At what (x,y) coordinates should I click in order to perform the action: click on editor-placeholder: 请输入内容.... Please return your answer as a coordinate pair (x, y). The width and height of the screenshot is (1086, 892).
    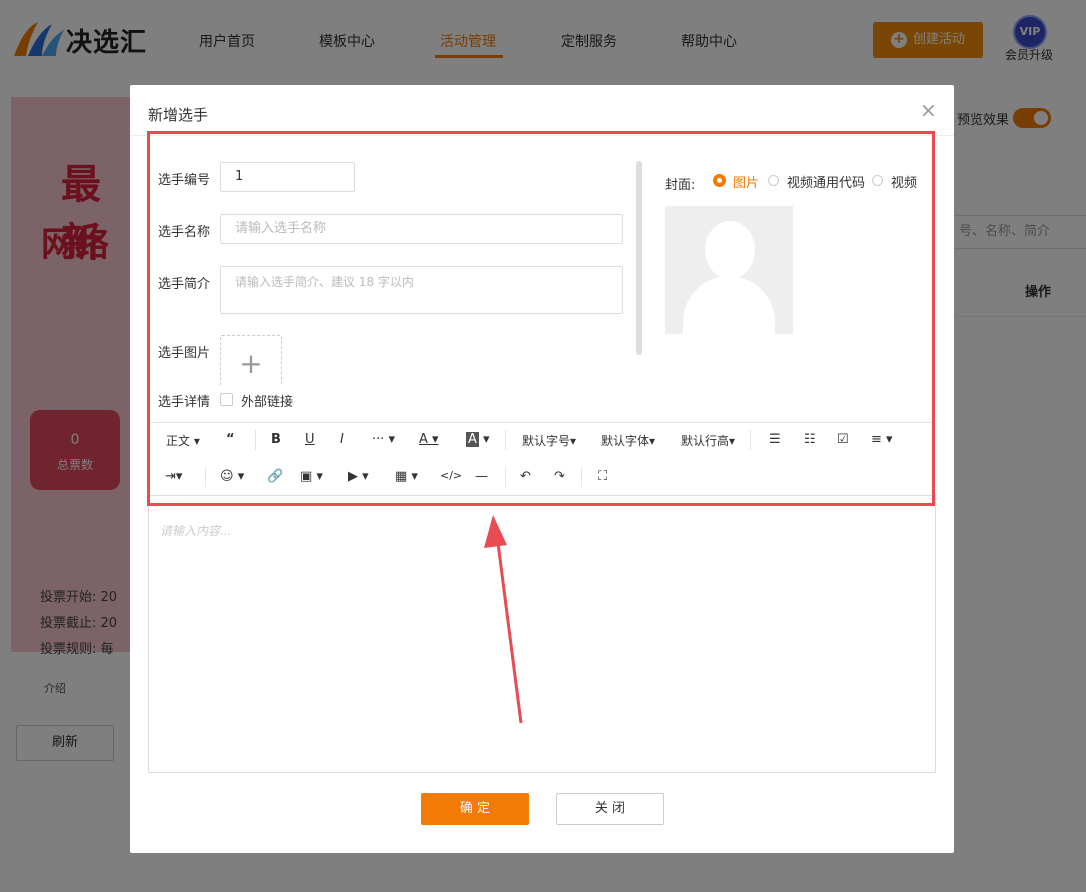
    Looking at the image, I should click on (196, 531).